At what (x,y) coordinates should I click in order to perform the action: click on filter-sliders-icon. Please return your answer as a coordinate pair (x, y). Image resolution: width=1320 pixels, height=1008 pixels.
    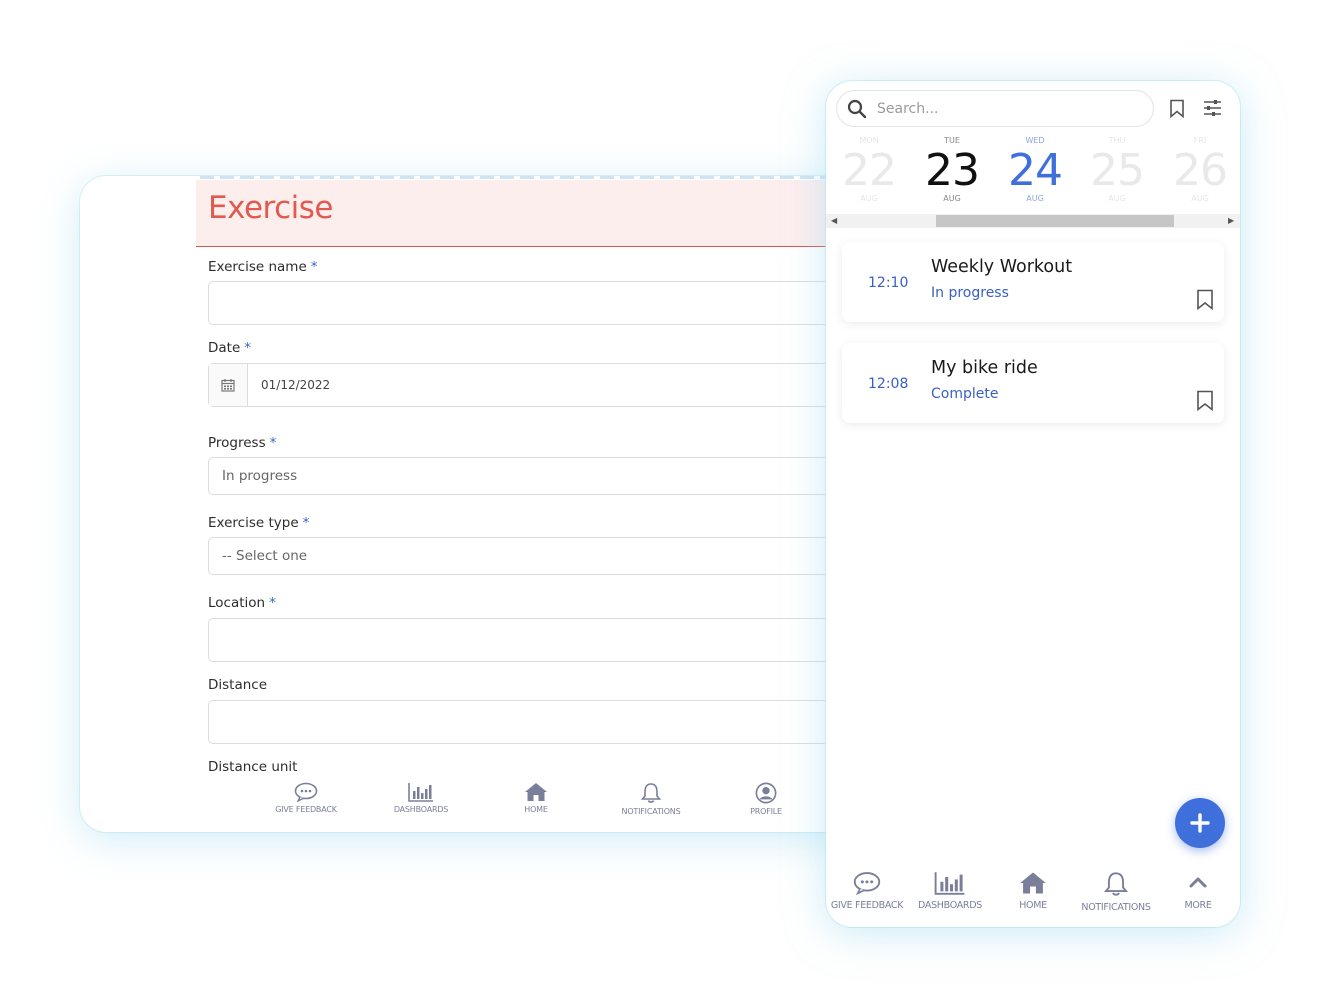
    Looking at the image, I should click on (1212, 110).